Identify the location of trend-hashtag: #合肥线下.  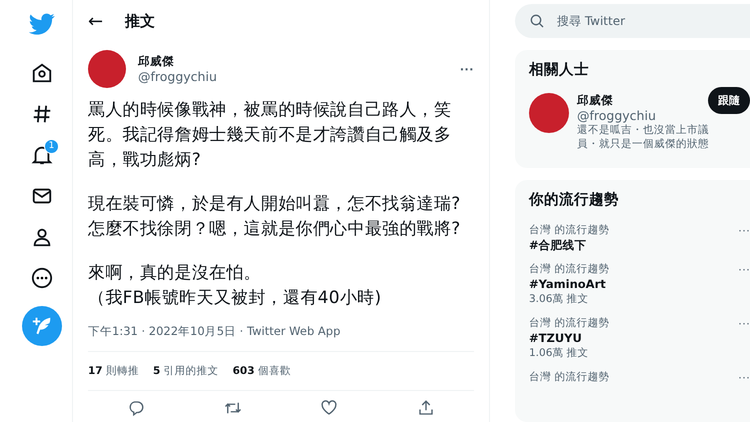
(569, 245).